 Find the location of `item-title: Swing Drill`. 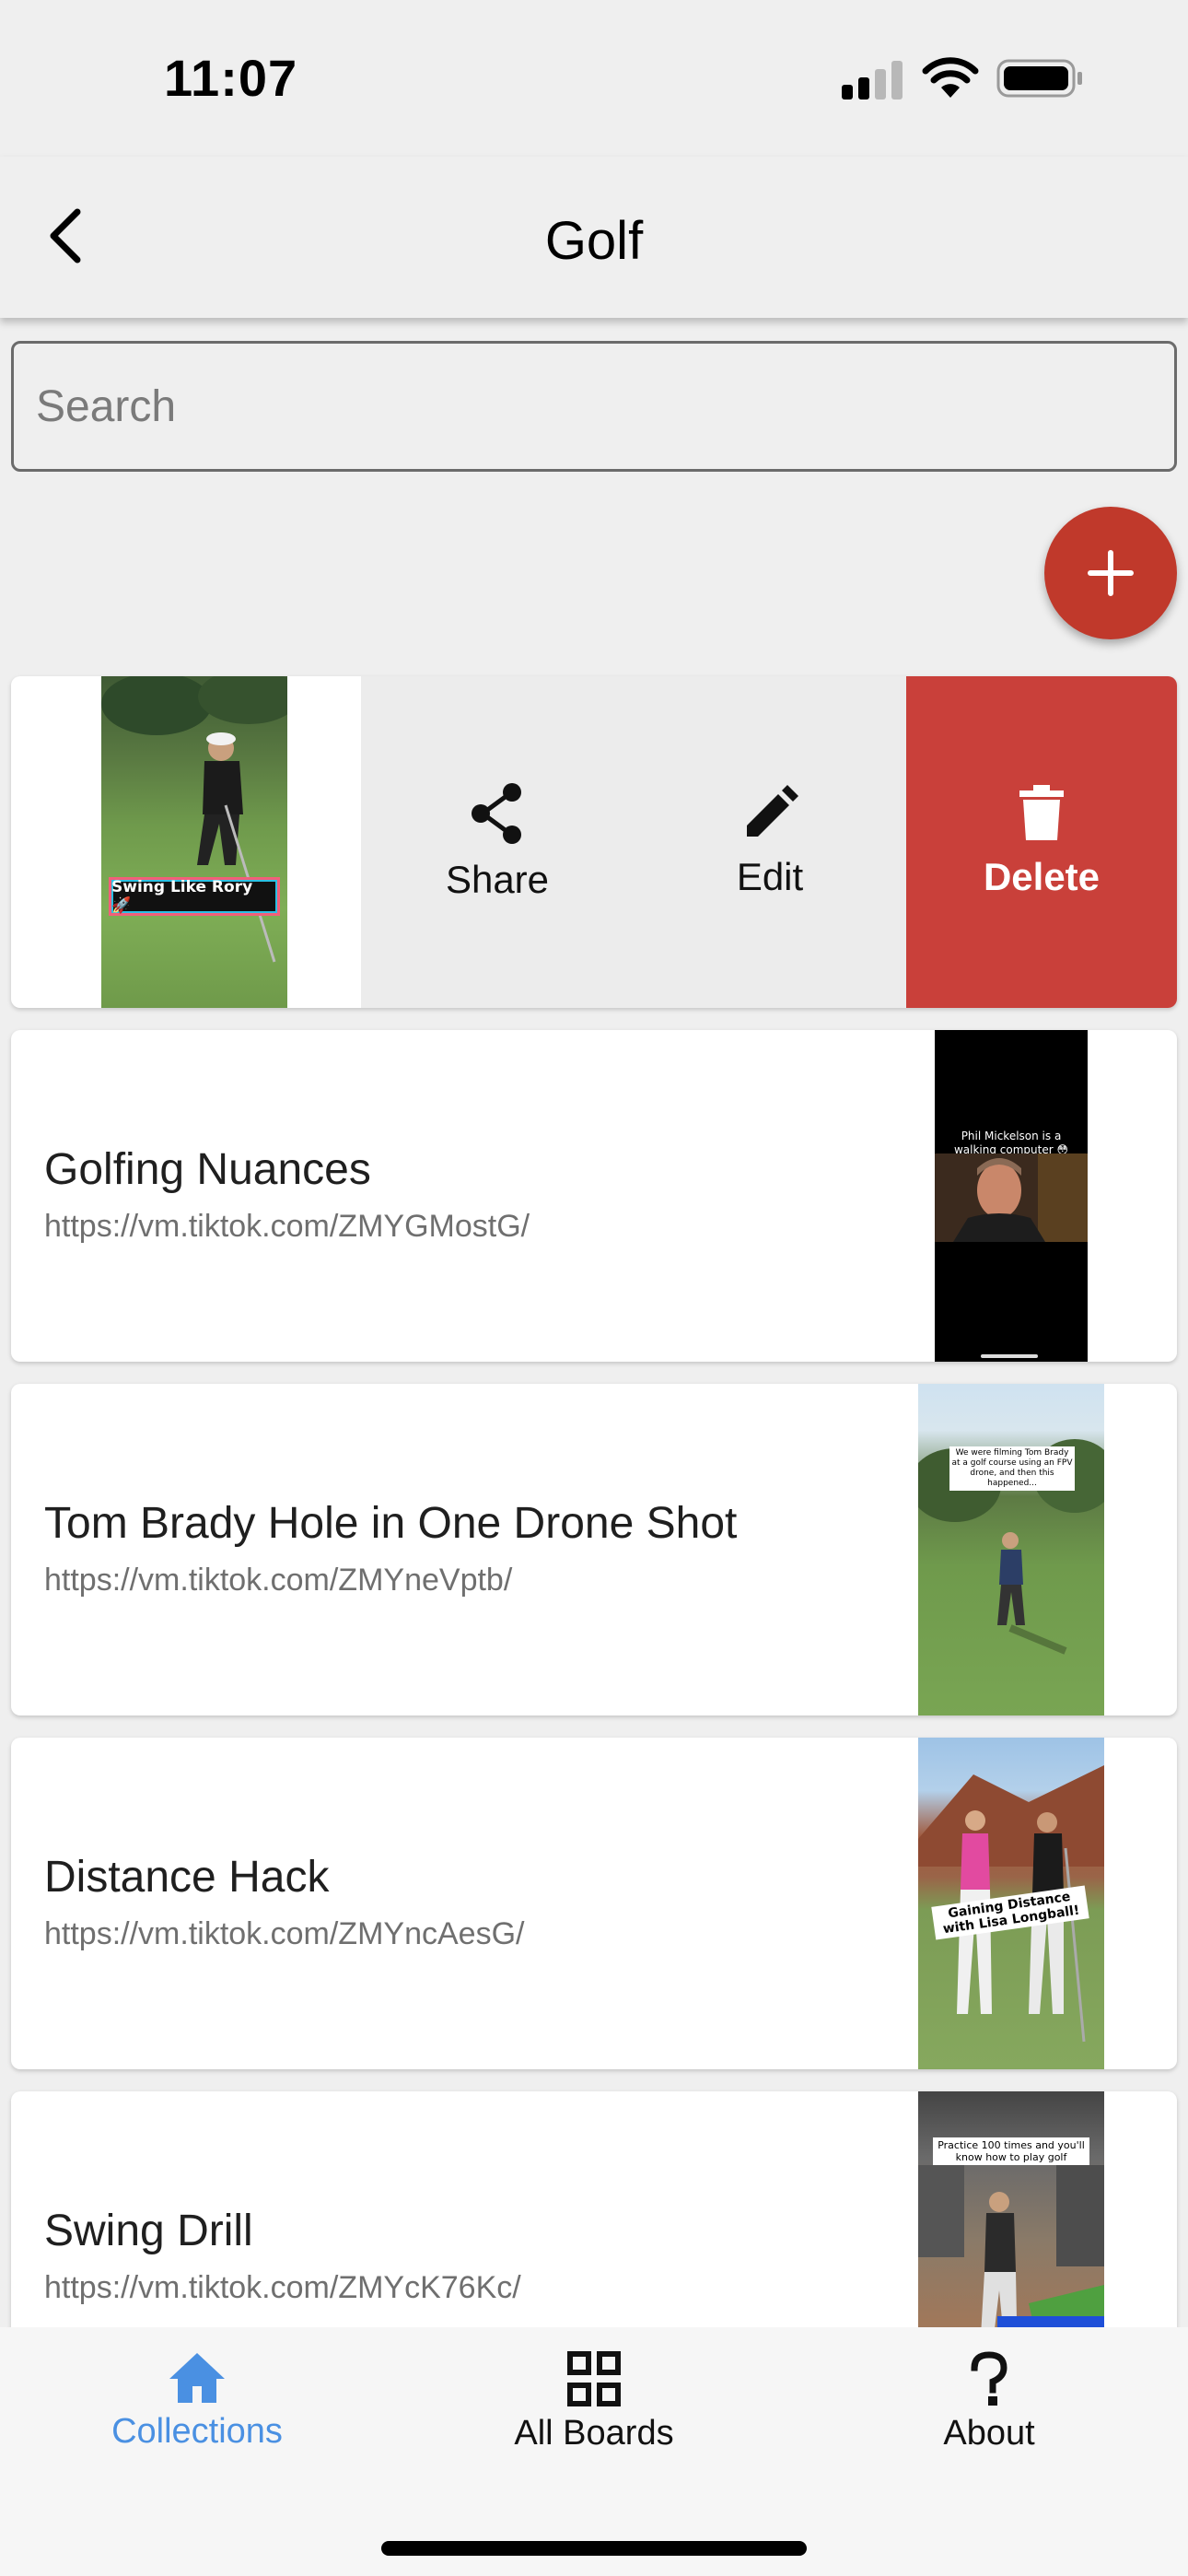

item-title: Swing Drill is located at coordinates (148, 2231).